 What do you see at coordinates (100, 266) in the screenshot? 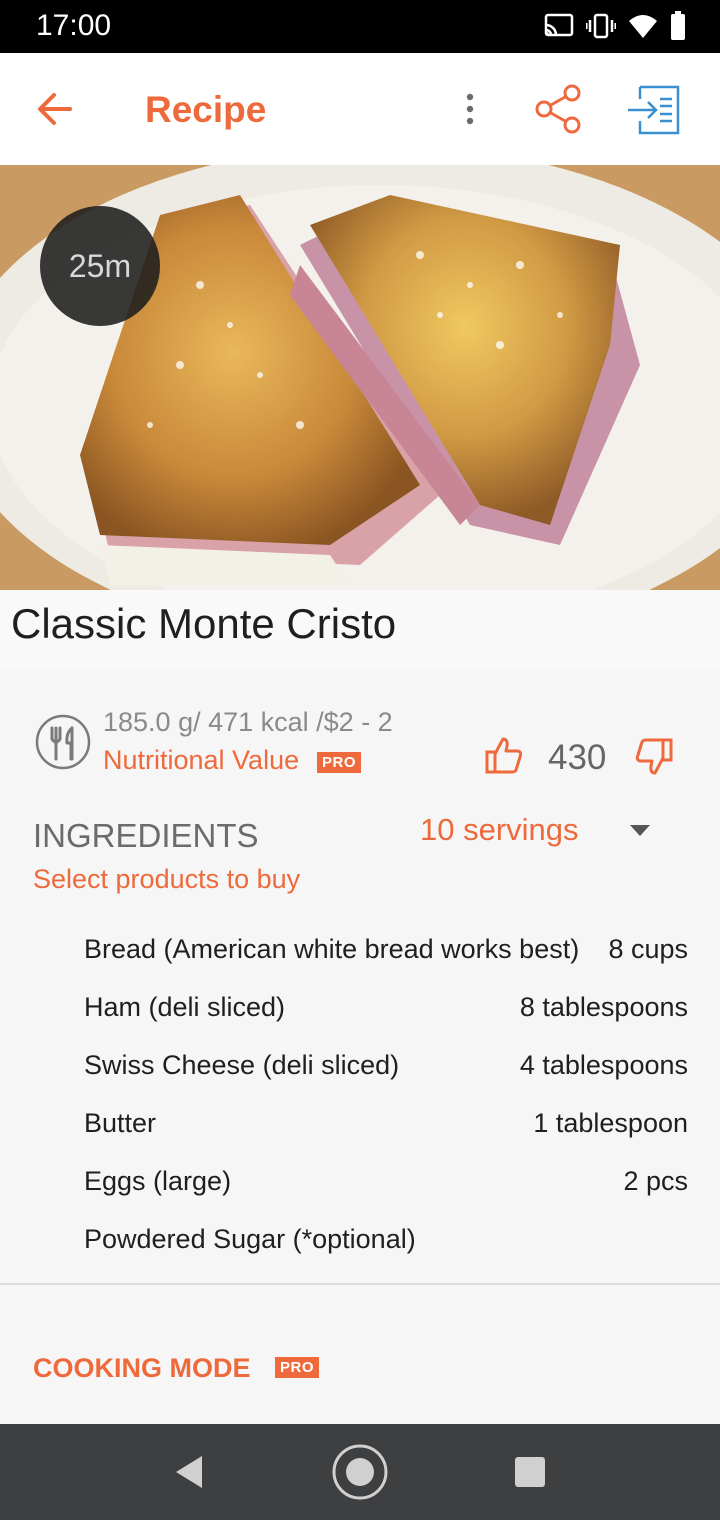
I see `cook-time-badge: 25m` at bounding box center [100, 266].